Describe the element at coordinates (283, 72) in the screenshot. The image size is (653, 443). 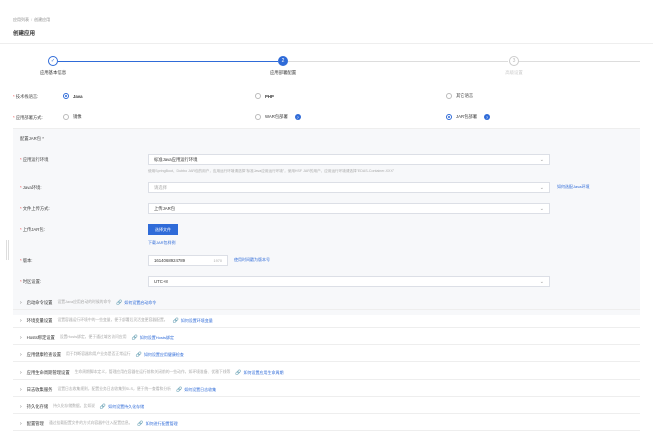
I see `step-2-label: 应用部署配置` at that location.